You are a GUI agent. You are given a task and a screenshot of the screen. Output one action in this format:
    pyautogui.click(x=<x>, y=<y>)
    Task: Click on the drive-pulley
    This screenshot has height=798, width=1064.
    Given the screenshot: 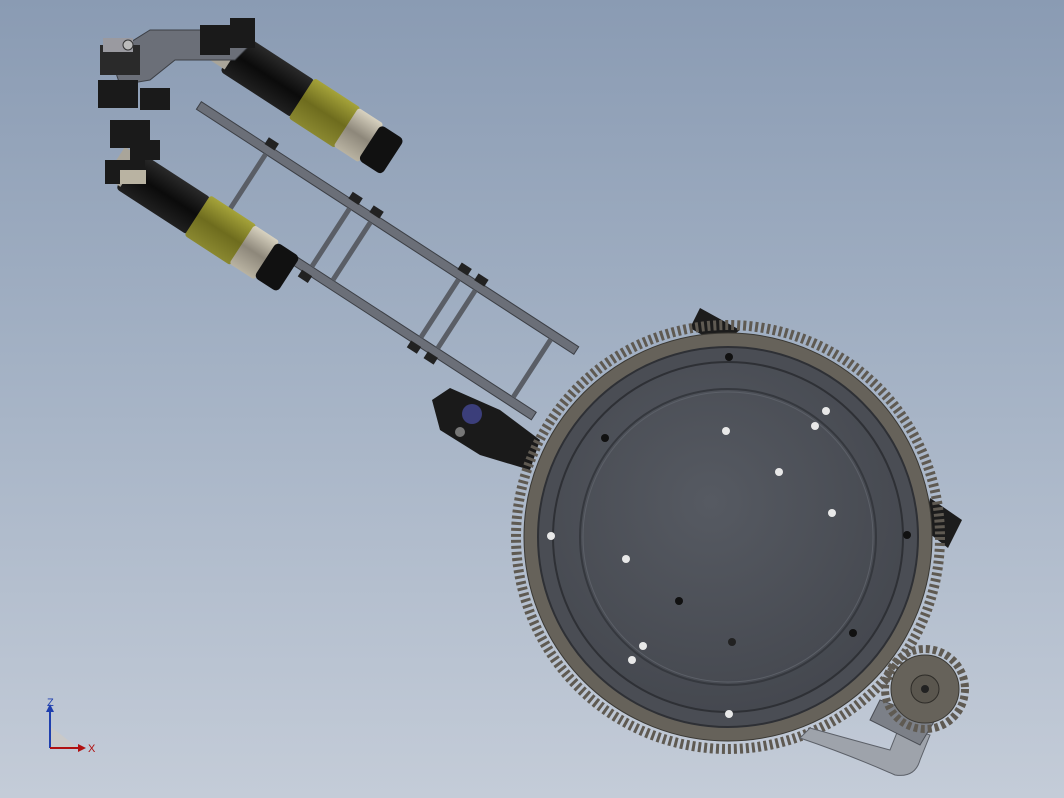 What is the action you would take?
    pyautogui.click(x=486, y=429)
    